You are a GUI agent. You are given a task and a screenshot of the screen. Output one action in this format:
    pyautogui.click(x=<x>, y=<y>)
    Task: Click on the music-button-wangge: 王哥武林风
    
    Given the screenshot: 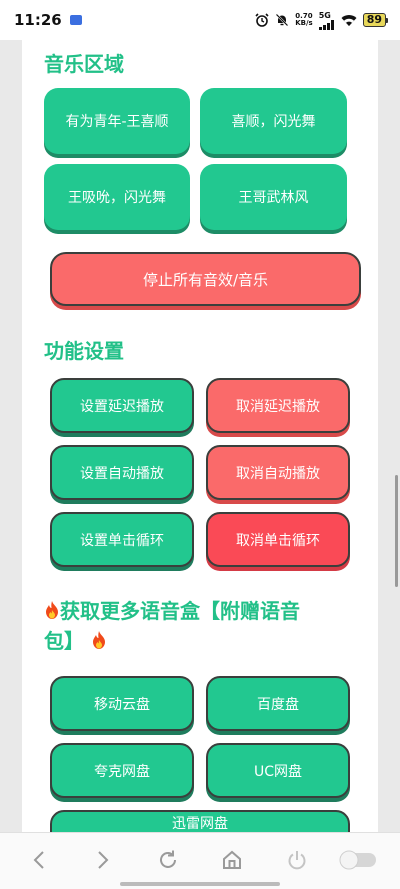 What is the action you would take?
    pyautogui.click(x=273, y=197)
    